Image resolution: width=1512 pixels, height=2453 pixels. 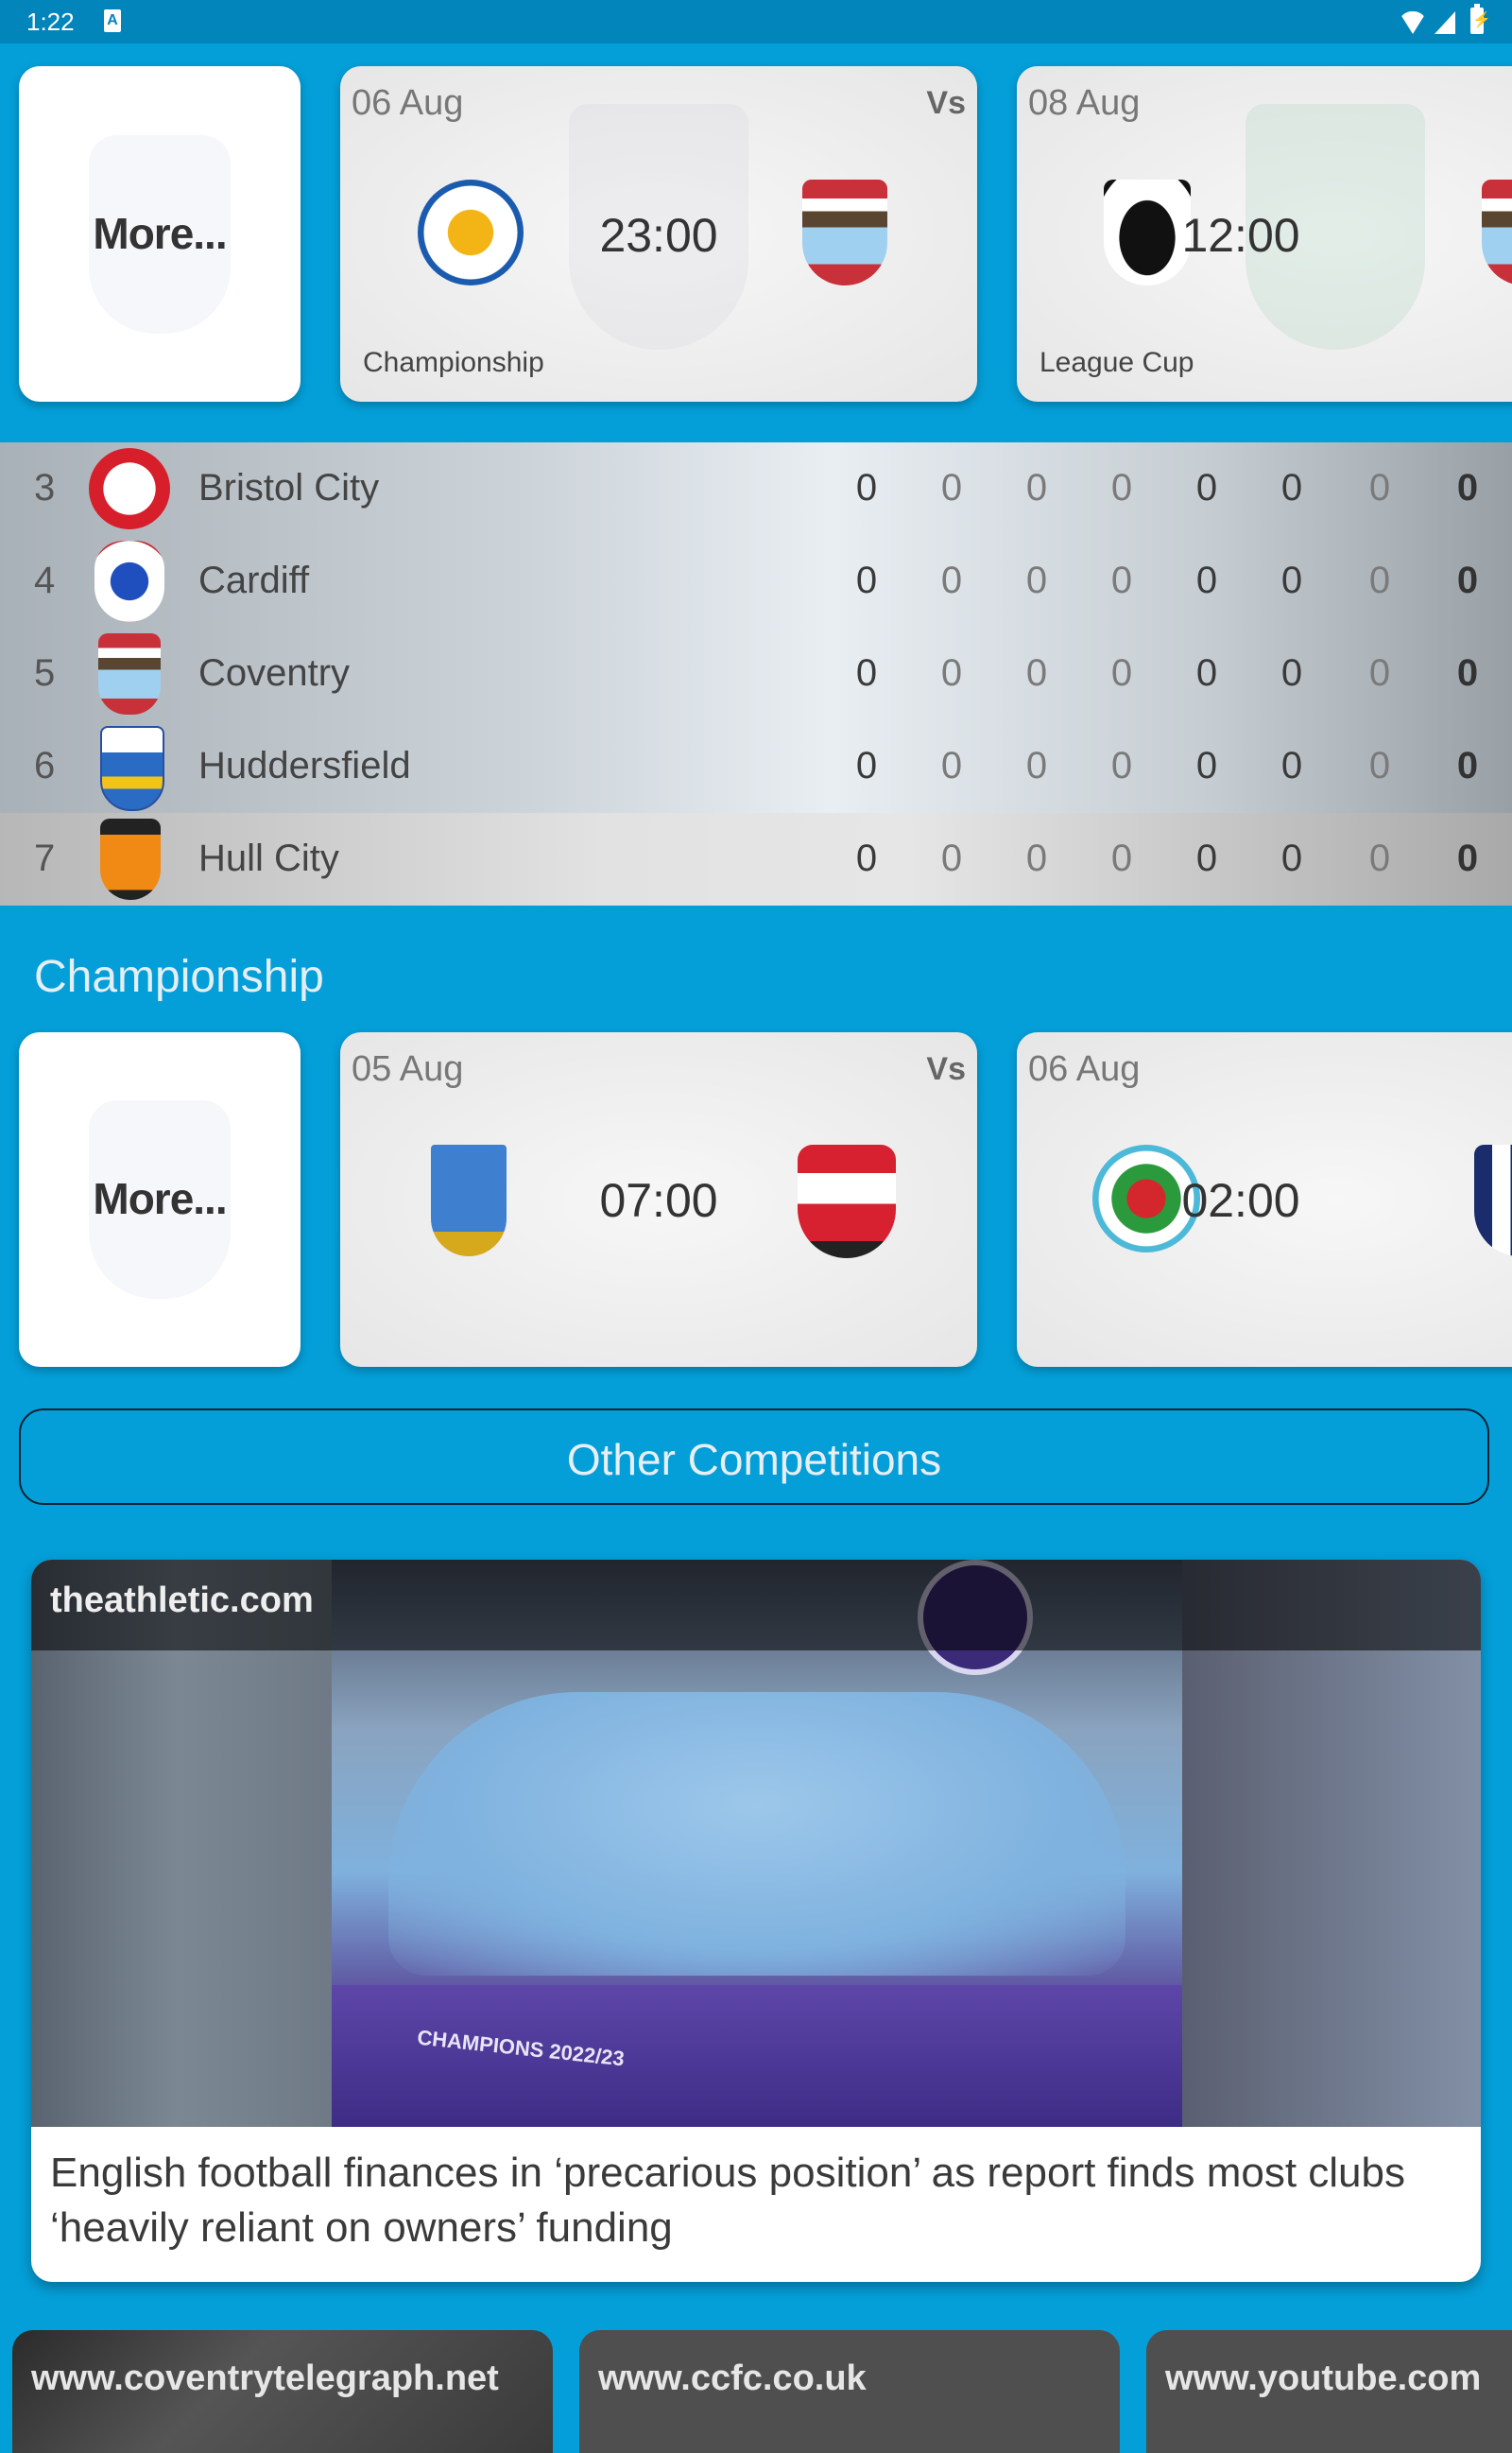 I want to click on match-card: 06 Aug Vs 23:00 Championship, so click(x=658, y=234).